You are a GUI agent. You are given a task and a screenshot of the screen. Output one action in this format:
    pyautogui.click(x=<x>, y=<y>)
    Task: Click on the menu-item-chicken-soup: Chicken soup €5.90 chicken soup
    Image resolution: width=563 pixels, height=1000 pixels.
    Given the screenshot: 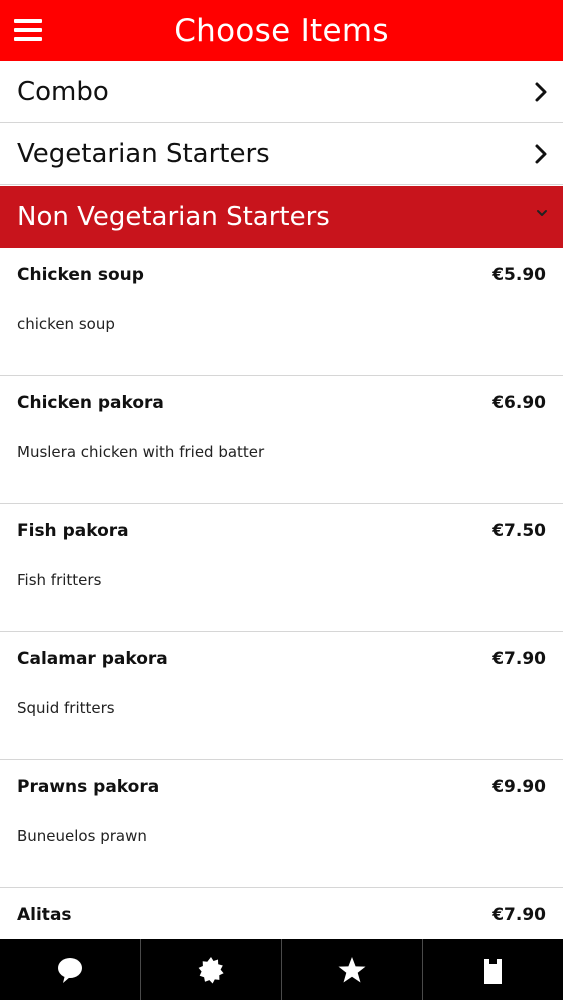 What is the action you would take?
    pyautogui.click(x=281, y=312)
    